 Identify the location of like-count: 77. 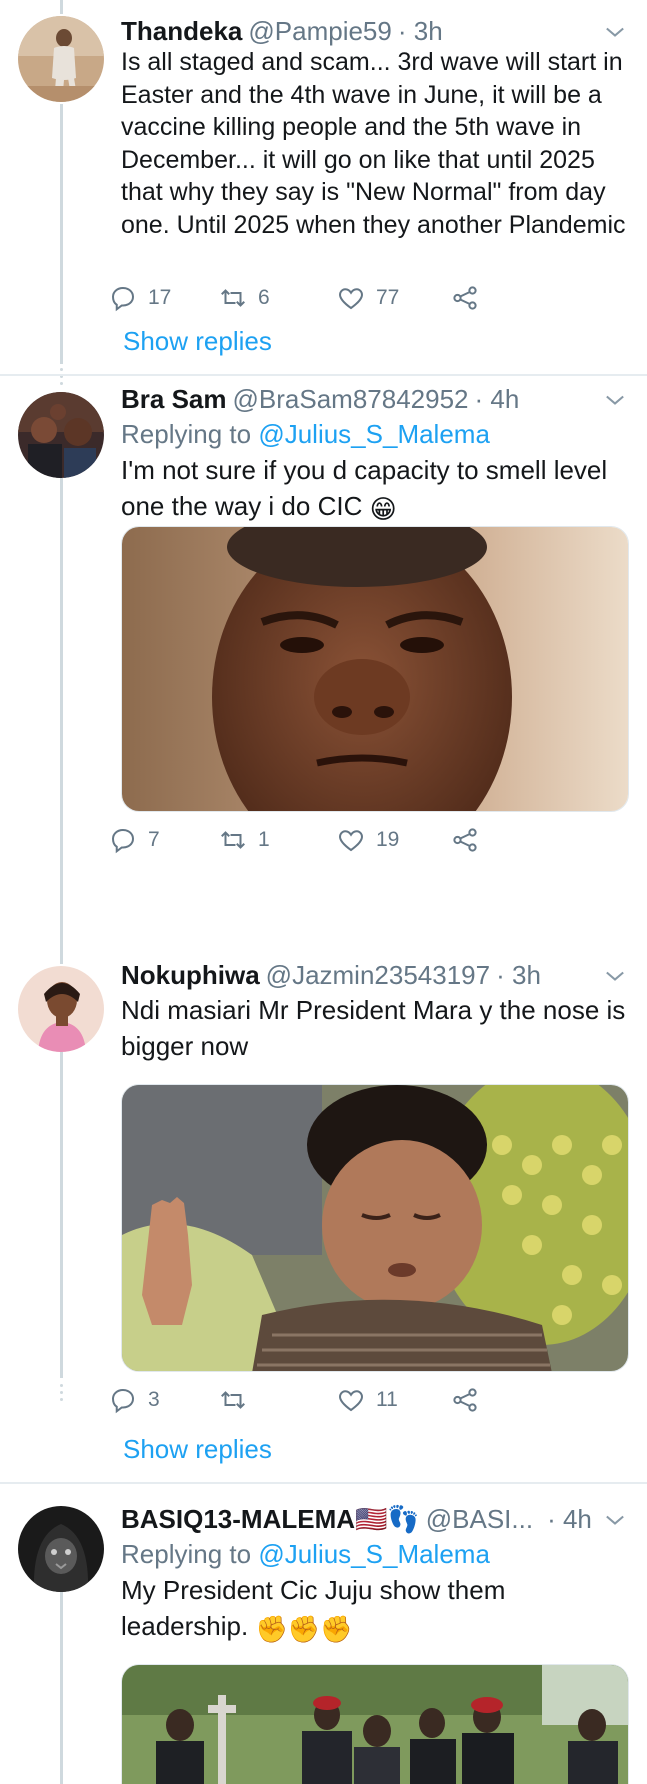
(388, 297).